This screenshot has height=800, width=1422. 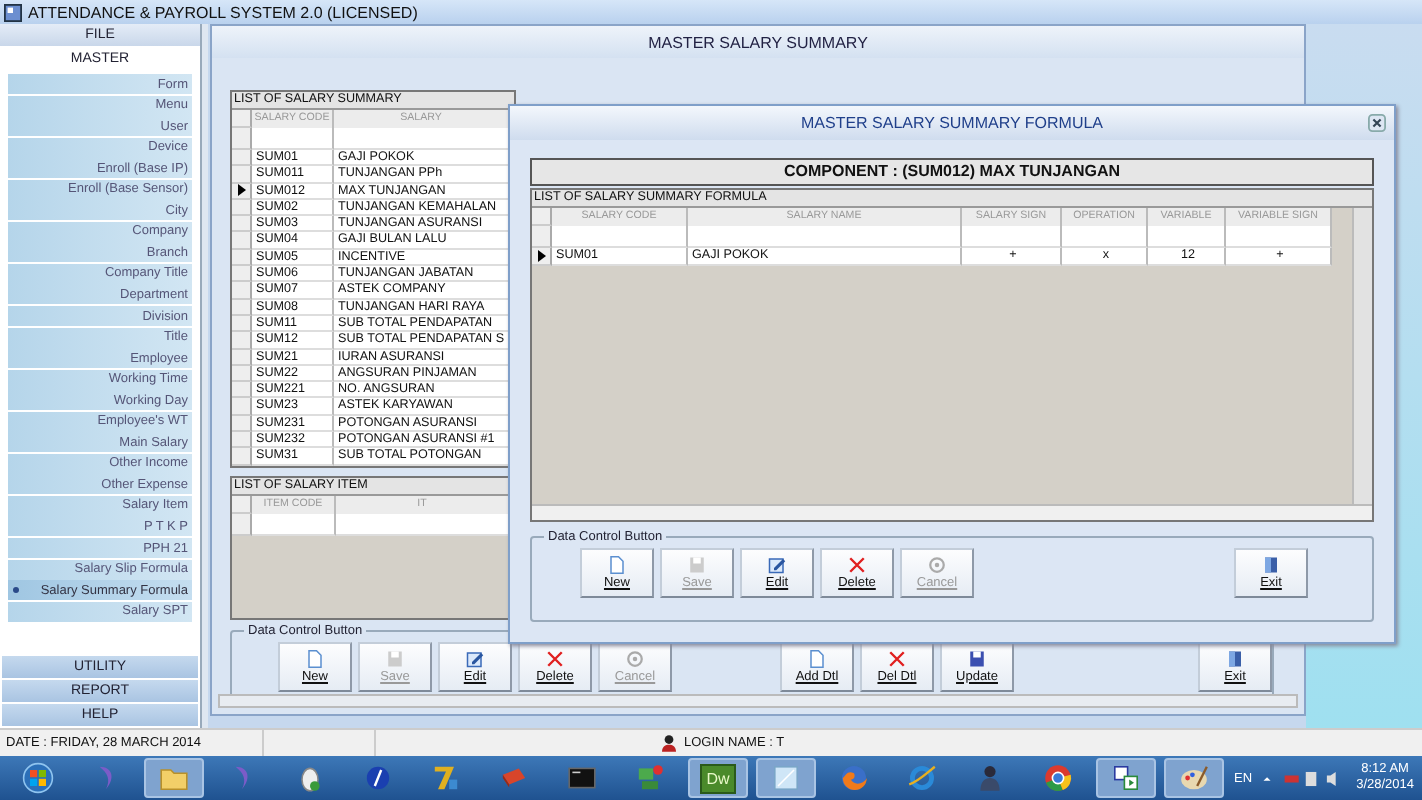 What do you see at coordinates (952, 172) in the screenshot?
I see `component-header: COMPONENT : (SUM012) MAX TUNJANGAN` at bounding box center [952, 172].